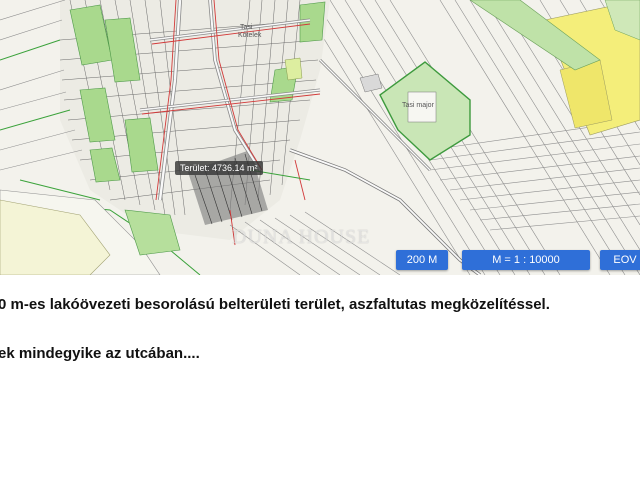  What do you see at coordinates (620, 260) in the screenshot?
I see `crs-button: EOV` at bounding box center [620, 260].